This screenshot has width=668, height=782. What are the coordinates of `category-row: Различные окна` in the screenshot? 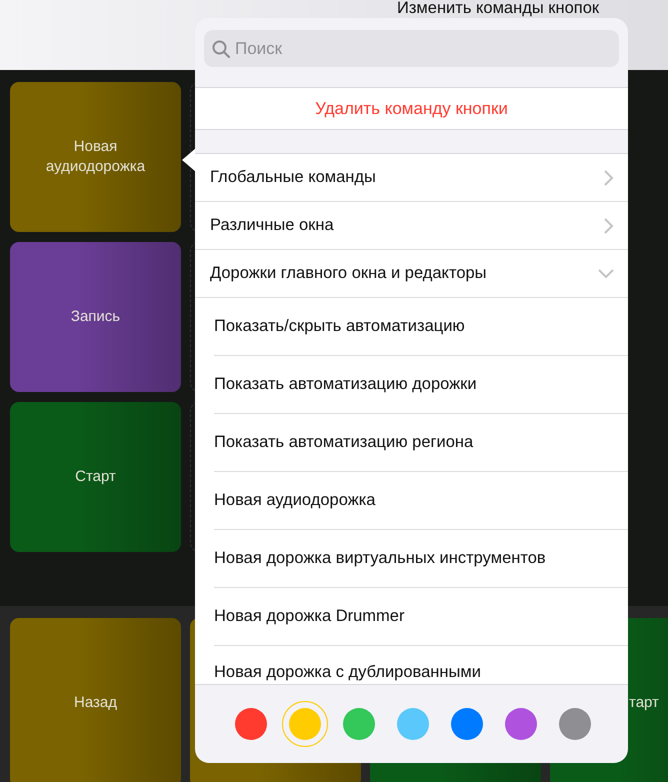 It's located at (411, 226).